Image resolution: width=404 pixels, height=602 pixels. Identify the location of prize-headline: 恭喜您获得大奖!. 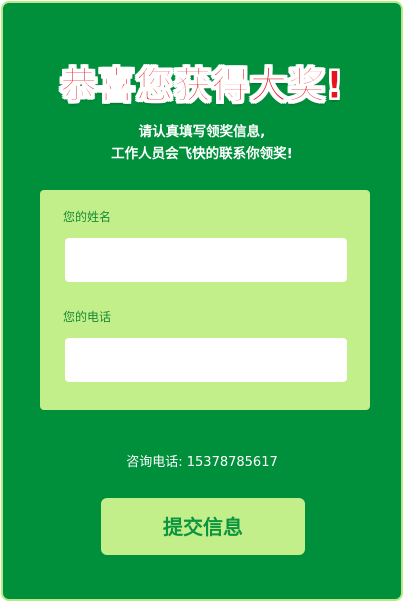
(202, 86).